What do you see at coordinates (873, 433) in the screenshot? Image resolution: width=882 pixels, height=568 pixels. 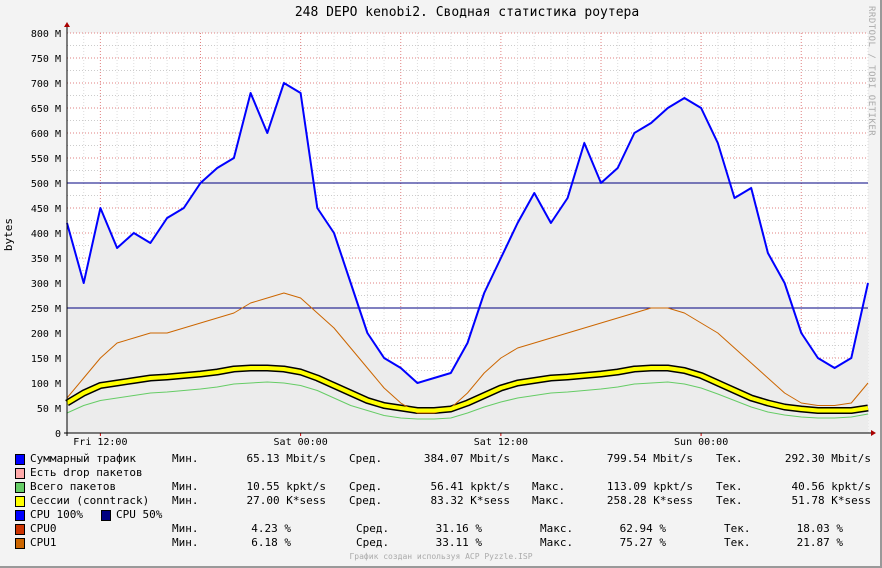 I see `x-axis-arrow` at bounding box center [873, 433].